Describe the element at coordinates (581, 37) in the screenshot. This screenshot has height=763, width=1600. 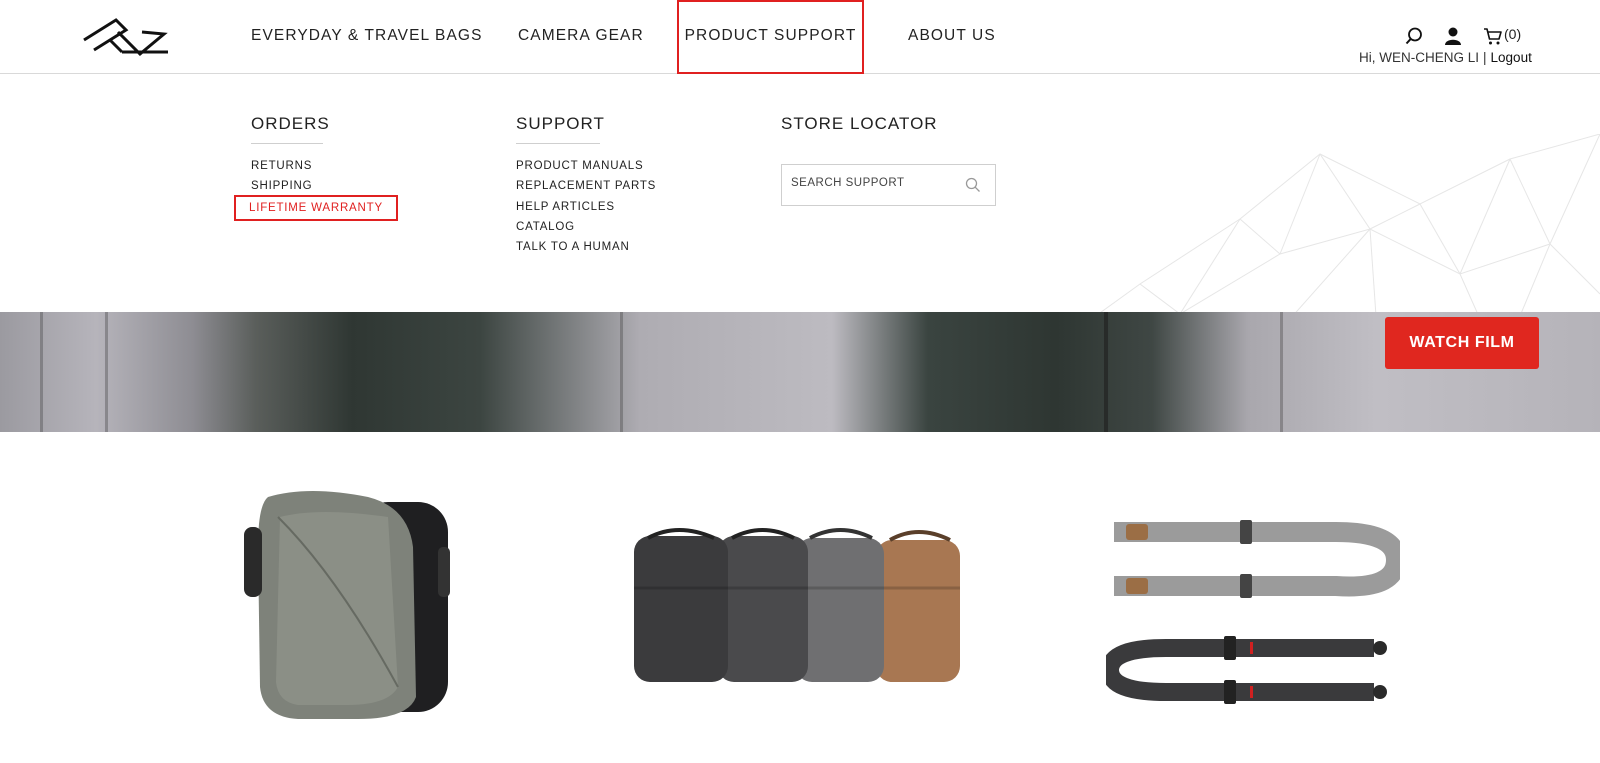
I see `nav-camera-gear: CAMERA GEAR` at that location.